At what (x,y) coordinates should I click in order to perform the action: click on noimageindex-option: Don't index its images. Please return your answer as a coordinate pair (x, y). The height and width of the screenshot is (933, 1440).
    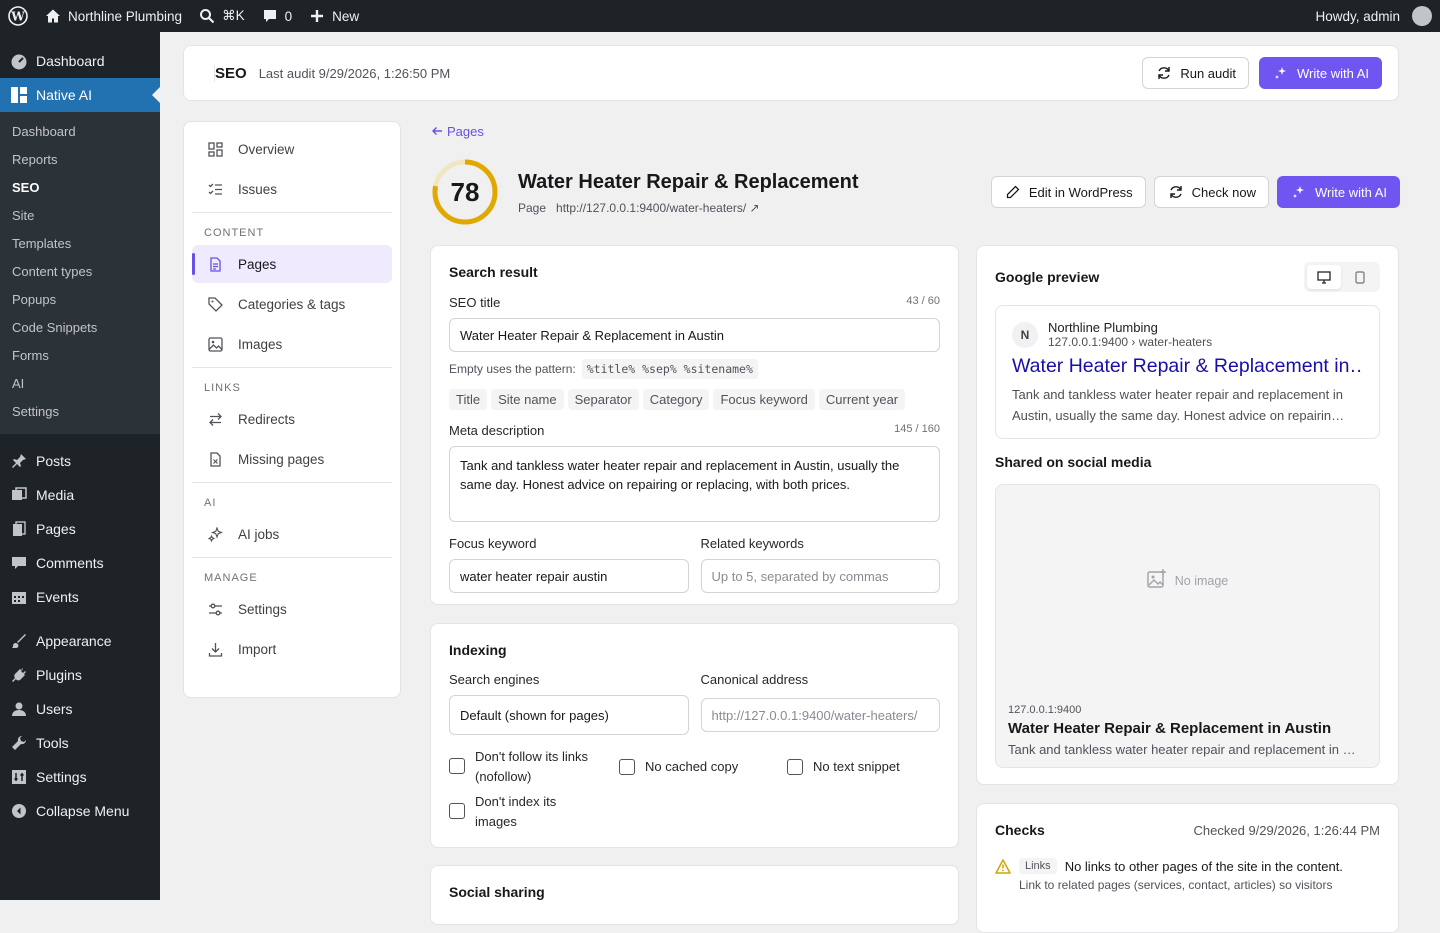
    Looking at the image, I should click on (694, 812).